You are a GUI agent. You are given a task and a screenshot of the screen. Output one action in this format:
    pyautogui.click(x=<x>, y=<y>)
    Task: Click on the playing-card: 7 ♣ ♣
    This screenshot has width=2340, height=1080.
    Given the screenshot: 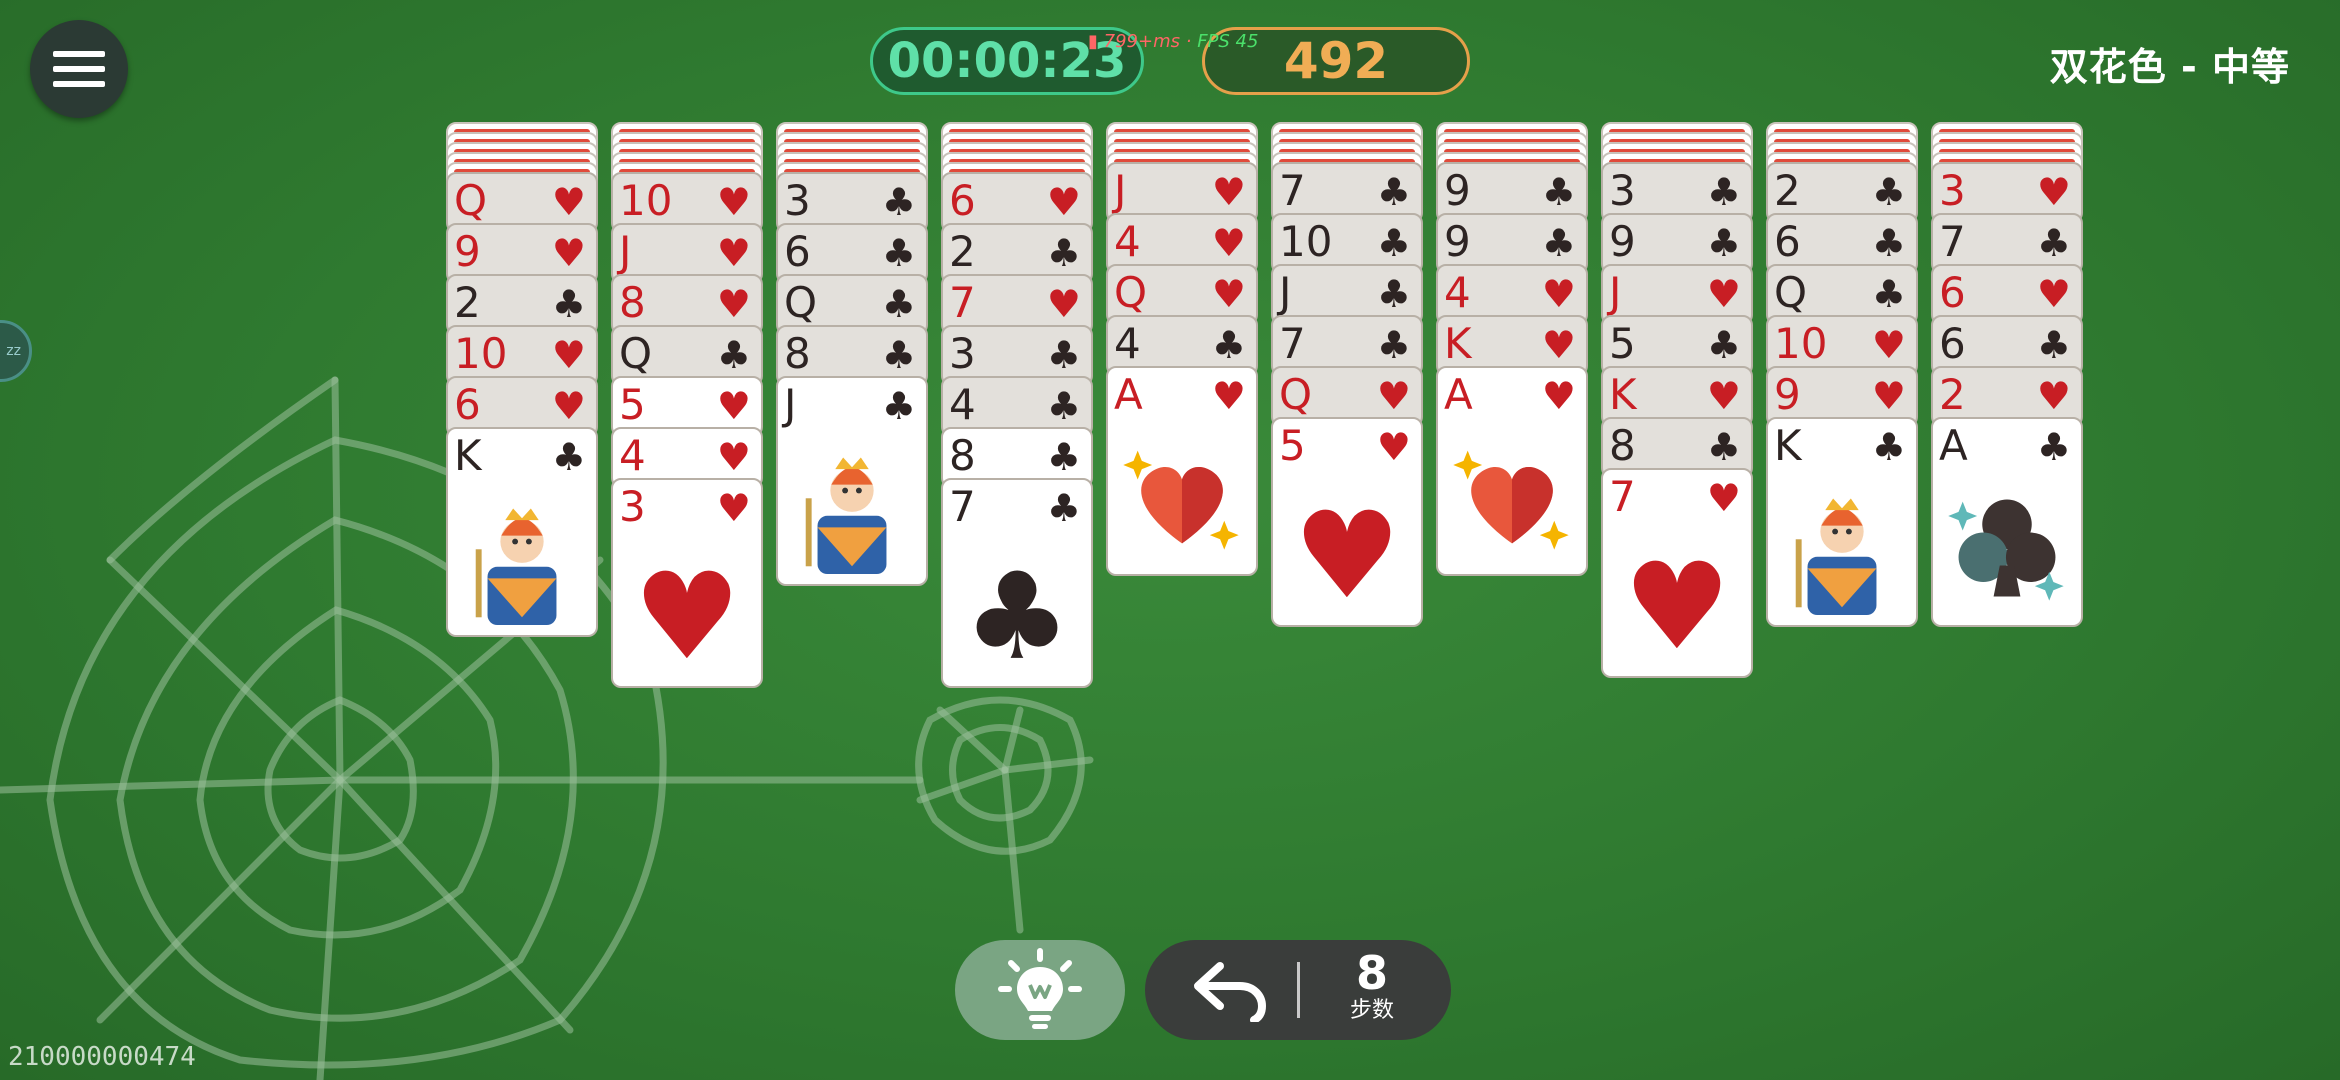 What is the action you would take?
    pyautogui.click(x=1017, y=583)
    